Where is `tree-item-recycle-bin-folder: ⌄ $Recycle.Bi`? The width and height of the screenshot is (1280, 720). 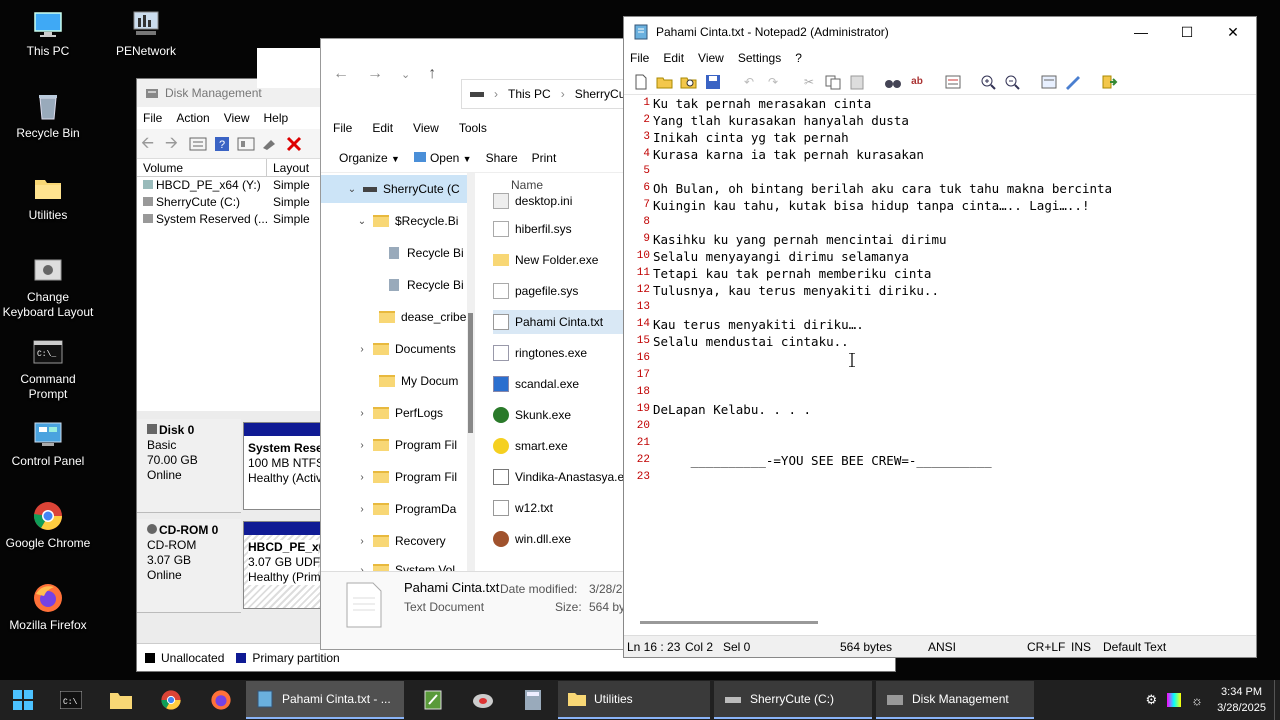 tree-item-recycle-bin-folder: ⌄ $Recycle.Bi is located at coordinates (405, 221).